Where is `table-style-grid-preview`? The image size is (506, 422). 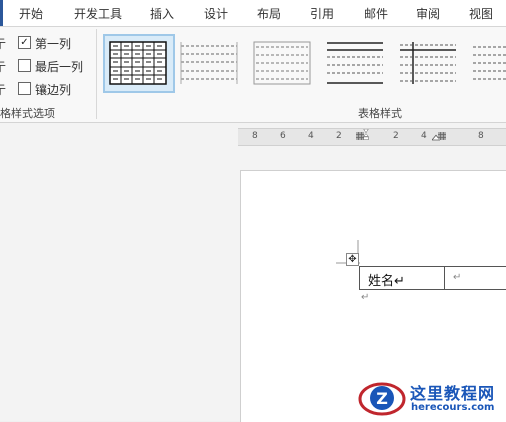 table-style-grid-preview is located at coordinates (138, 63).